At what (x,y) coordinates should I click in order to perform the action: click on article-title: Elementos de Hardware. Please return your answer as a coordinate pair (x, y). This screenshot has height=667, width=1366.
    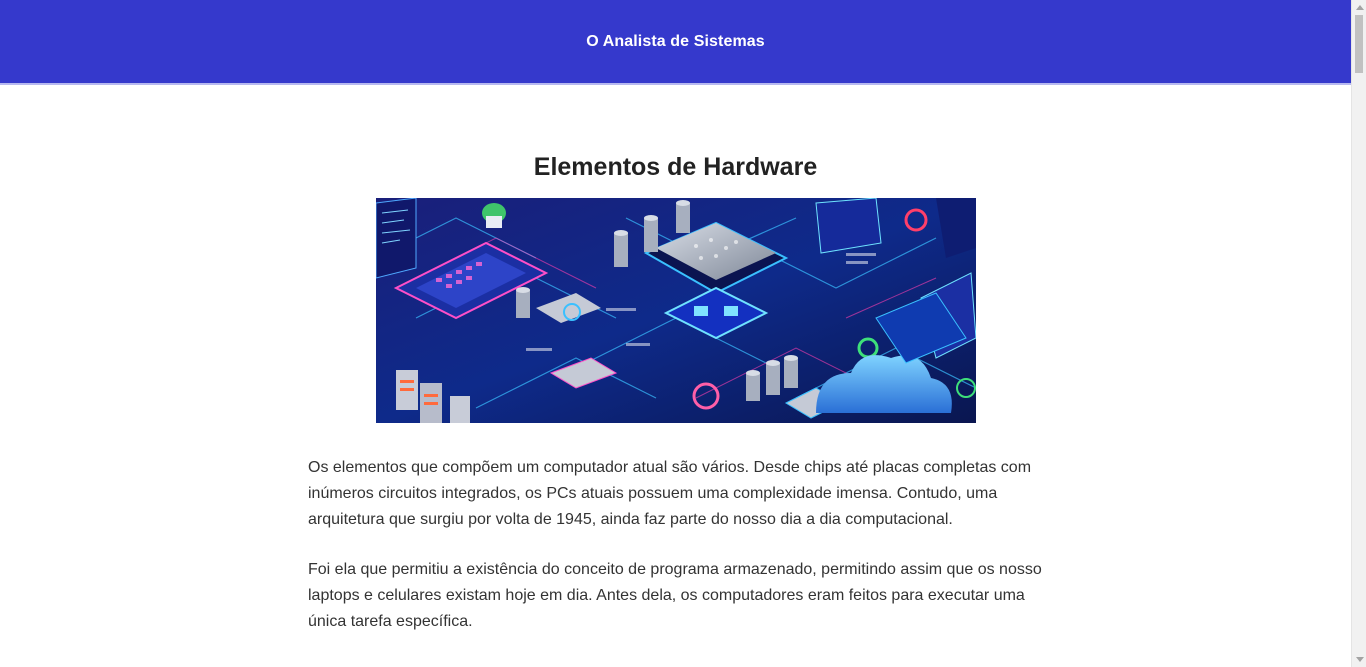
    Looking at the image, I should click on (675, 167).